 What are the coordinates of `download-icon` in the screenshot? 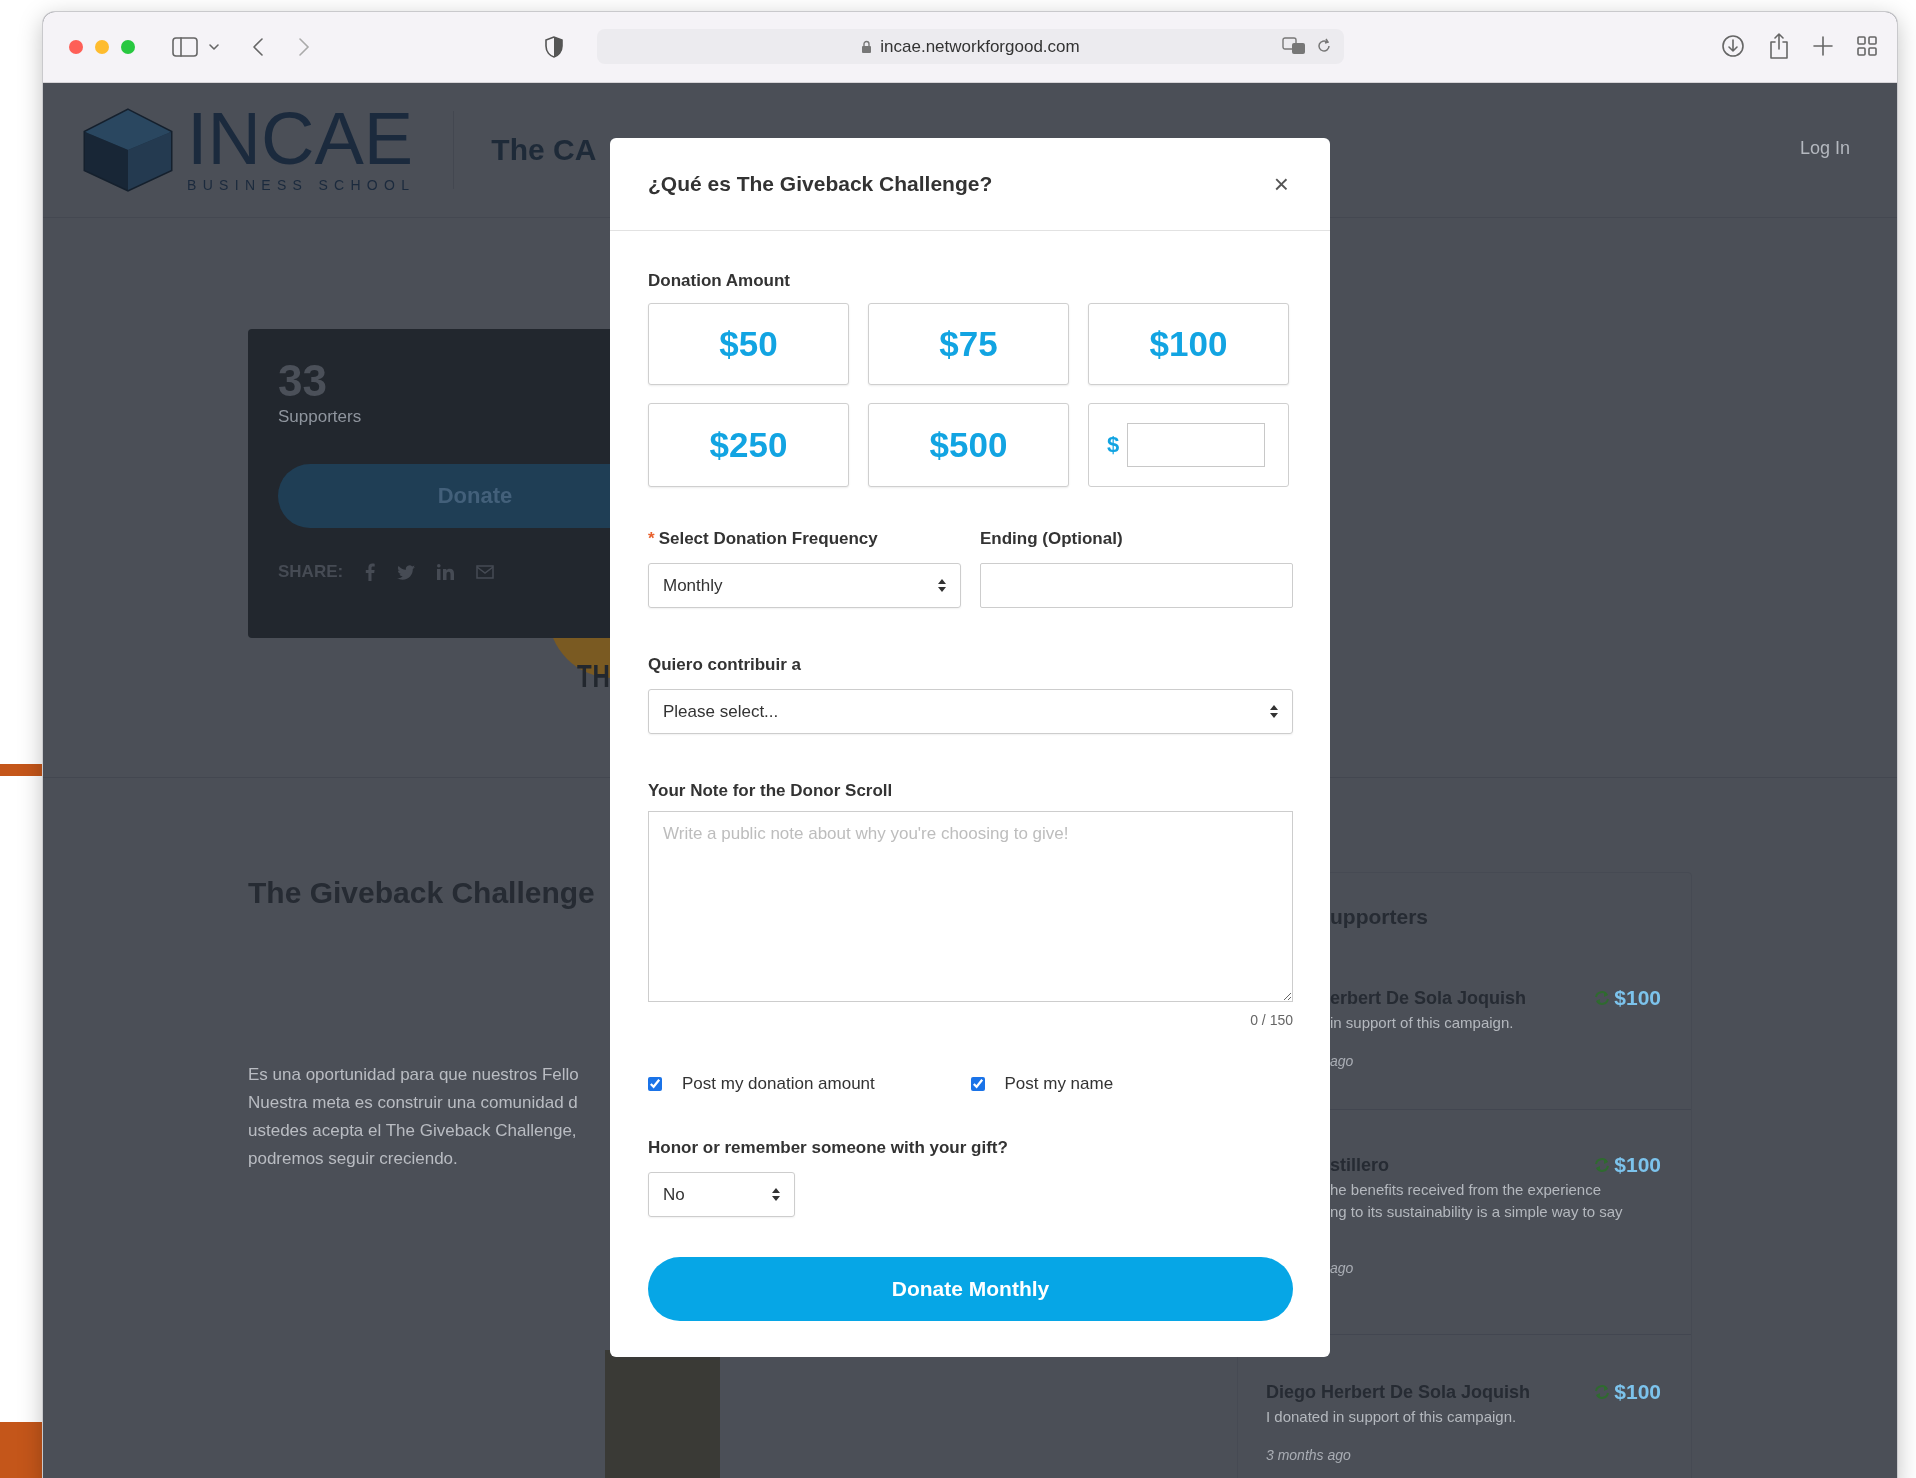 It's located at (1733, 46).